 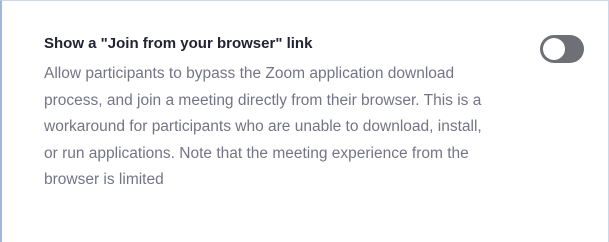 I want to click on toggle-knob, so click(x=554, y=49).